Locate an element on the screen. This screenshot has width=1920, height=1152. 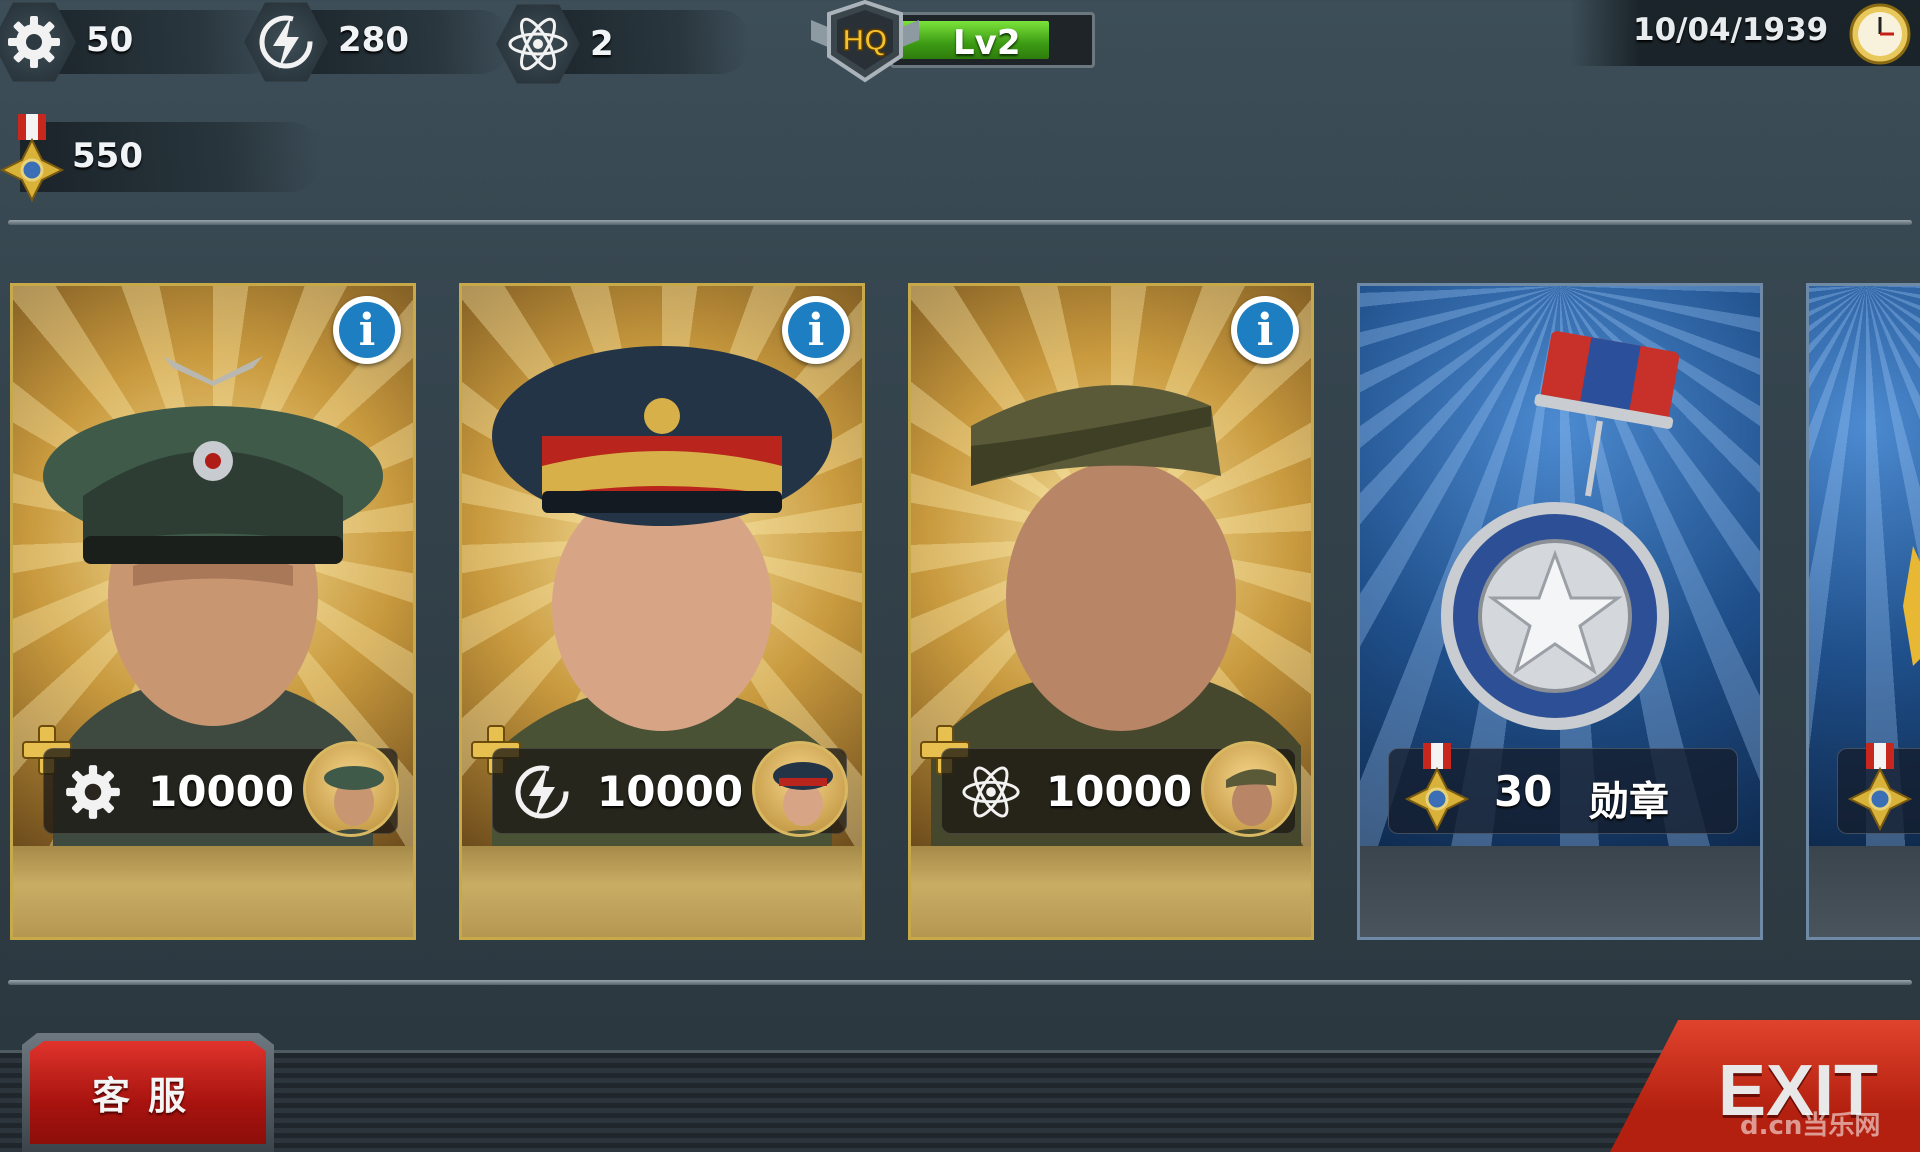
tech-count: 2 is located at coordinates (602, 44).